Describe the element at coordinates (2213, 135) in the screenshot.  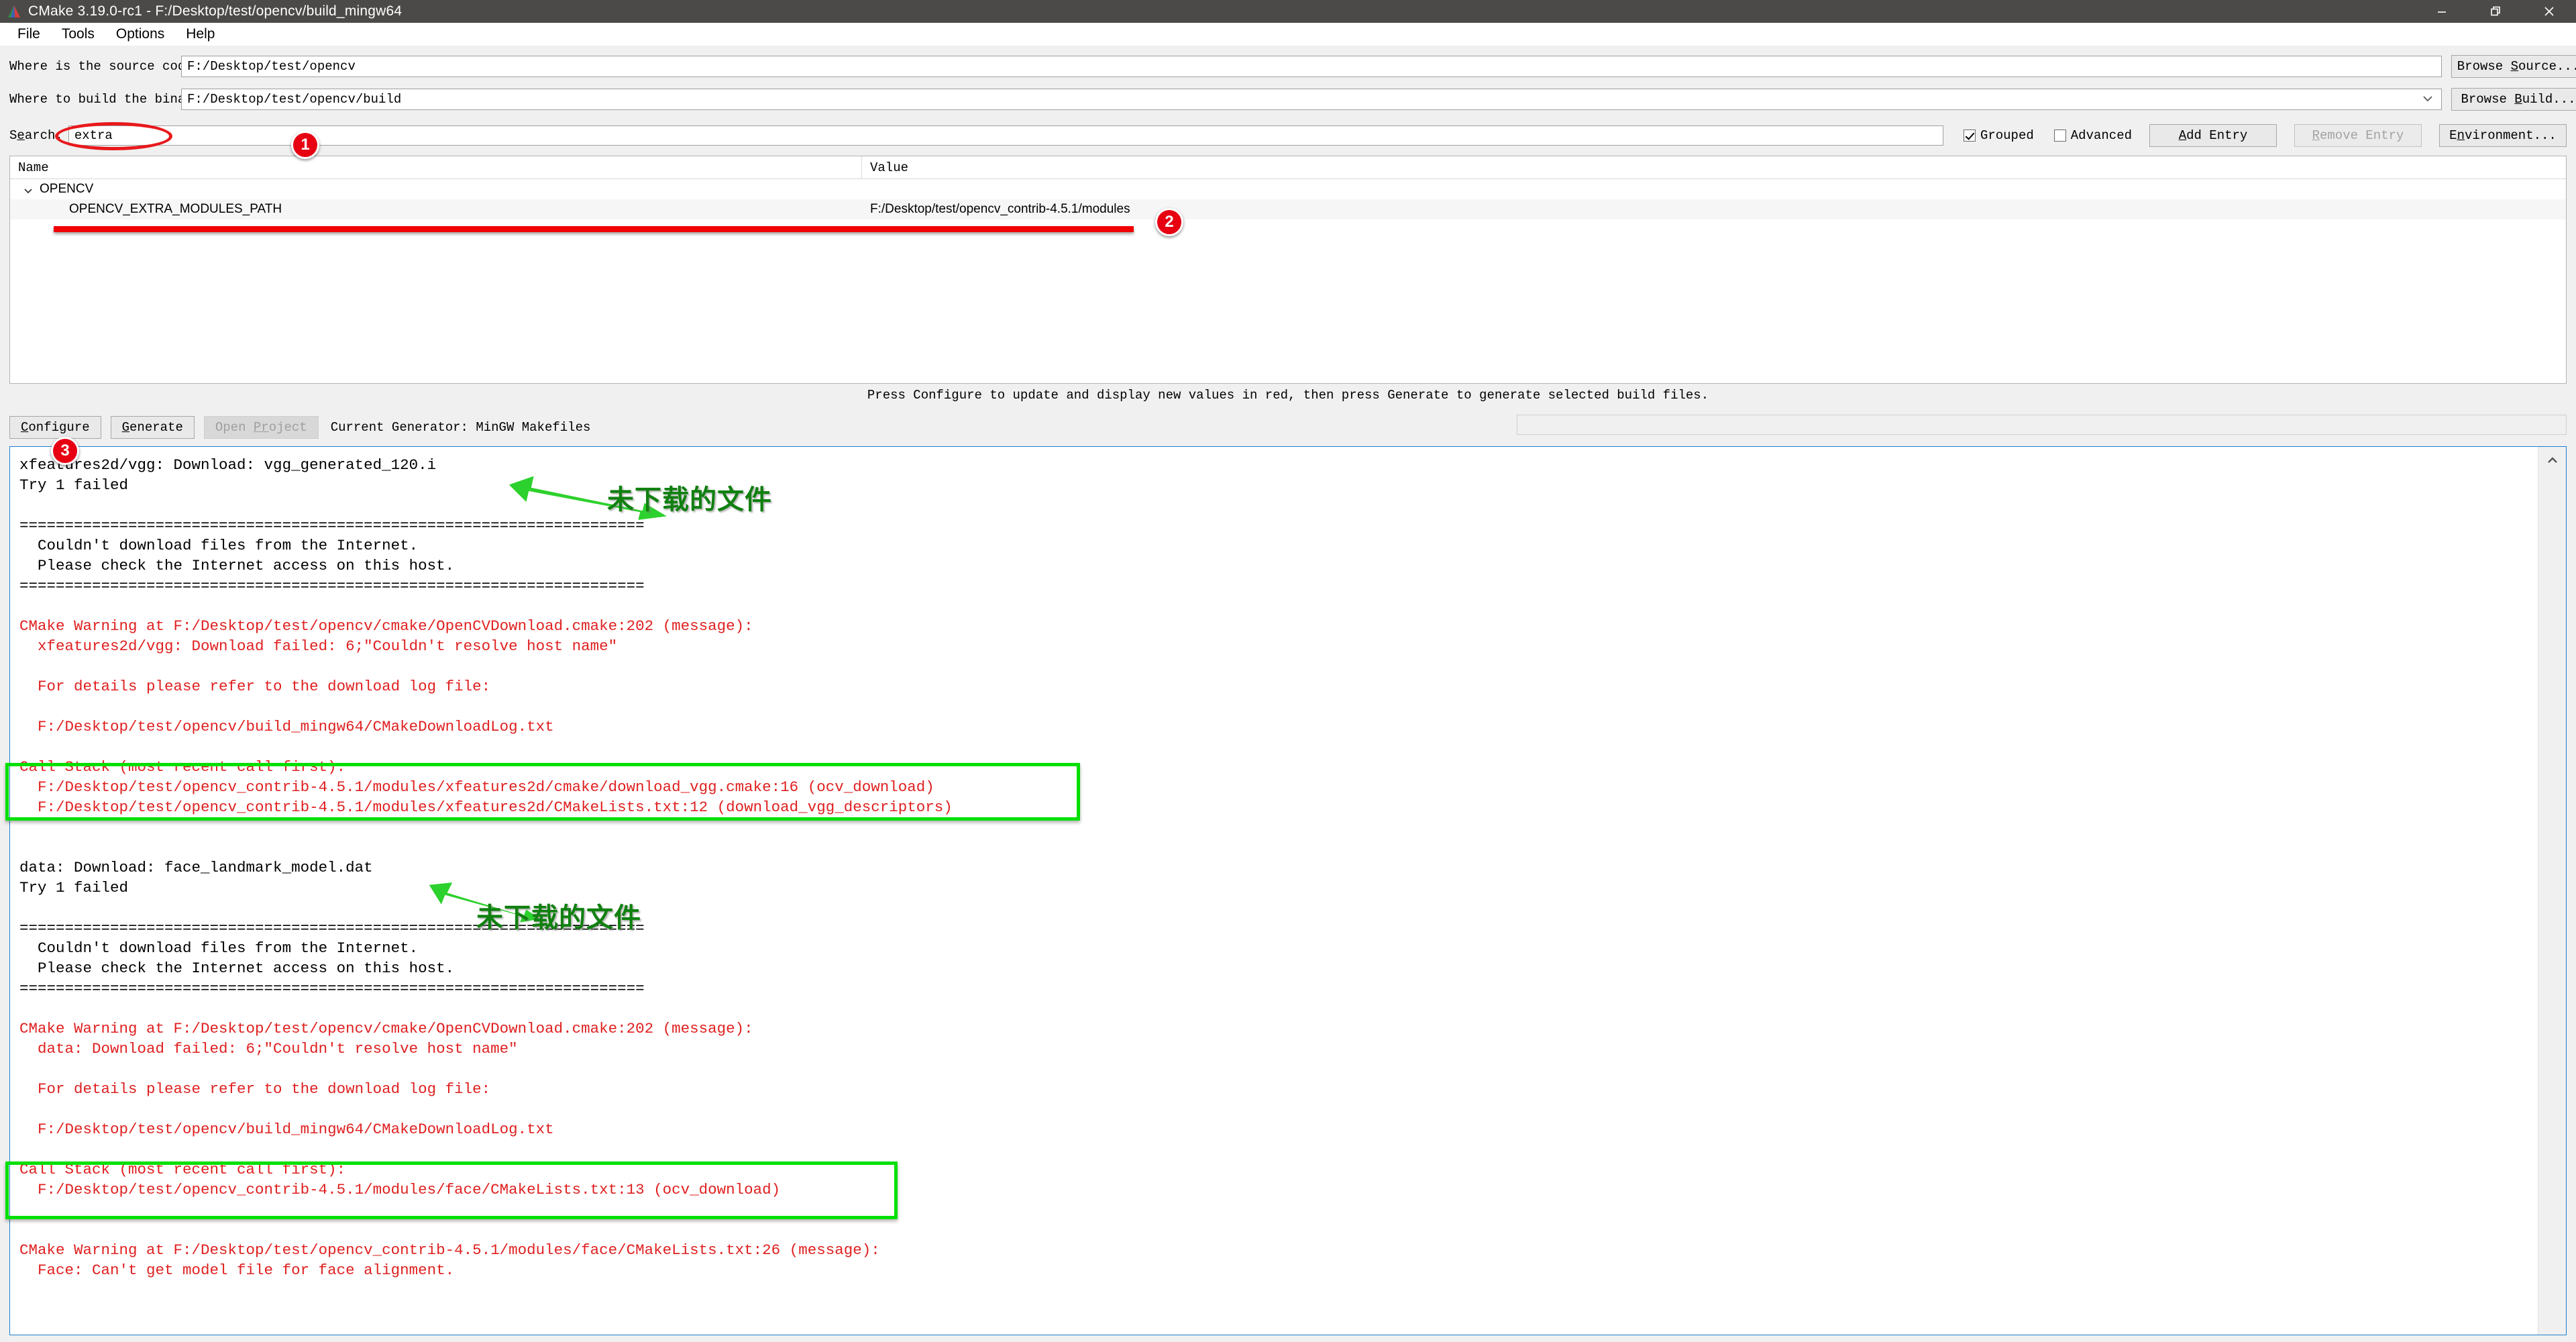
I see `add-entry-button: Add Entry` at that location.